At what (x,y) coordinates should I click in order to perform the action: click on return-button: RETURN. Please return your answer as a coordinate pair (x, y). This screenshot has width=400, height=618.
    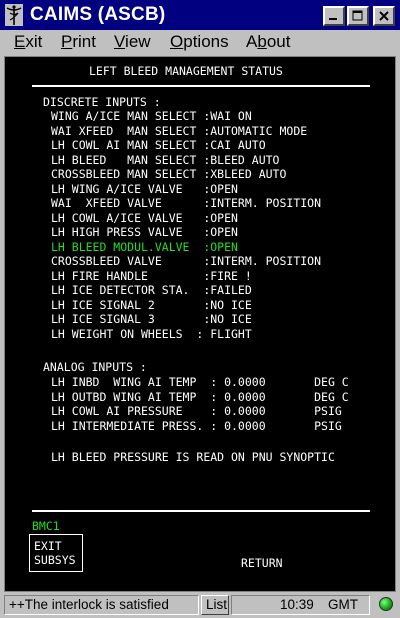
    Looking at the image, I should click on (262, 563).